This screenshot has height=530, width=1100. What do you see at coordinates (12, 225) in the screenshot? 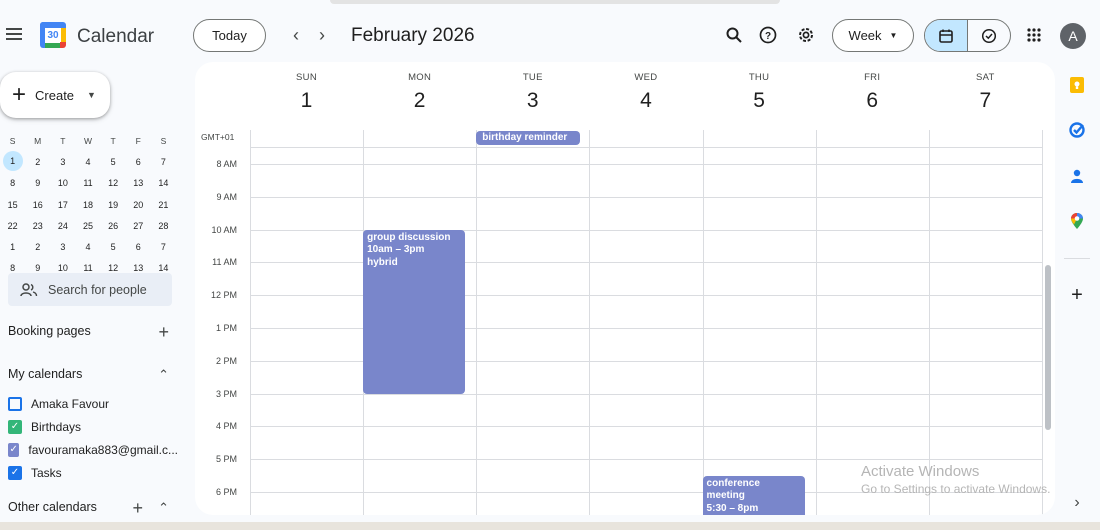
I see `mini-calendar-day: 22` at bounding box center [12, 225].